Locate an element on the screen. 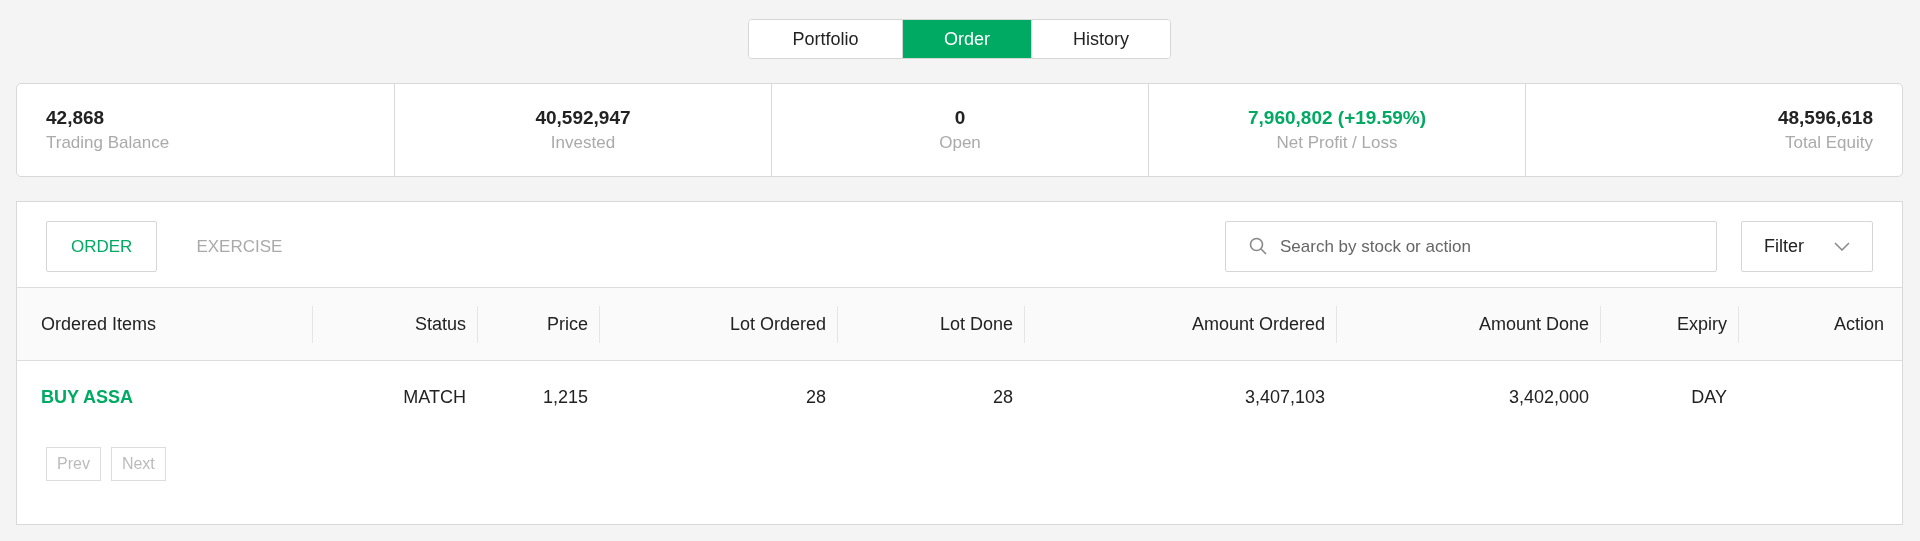 The width and height of the screenshot is (1920, 541). column-header: Action is located at coordinates (1820, 324).